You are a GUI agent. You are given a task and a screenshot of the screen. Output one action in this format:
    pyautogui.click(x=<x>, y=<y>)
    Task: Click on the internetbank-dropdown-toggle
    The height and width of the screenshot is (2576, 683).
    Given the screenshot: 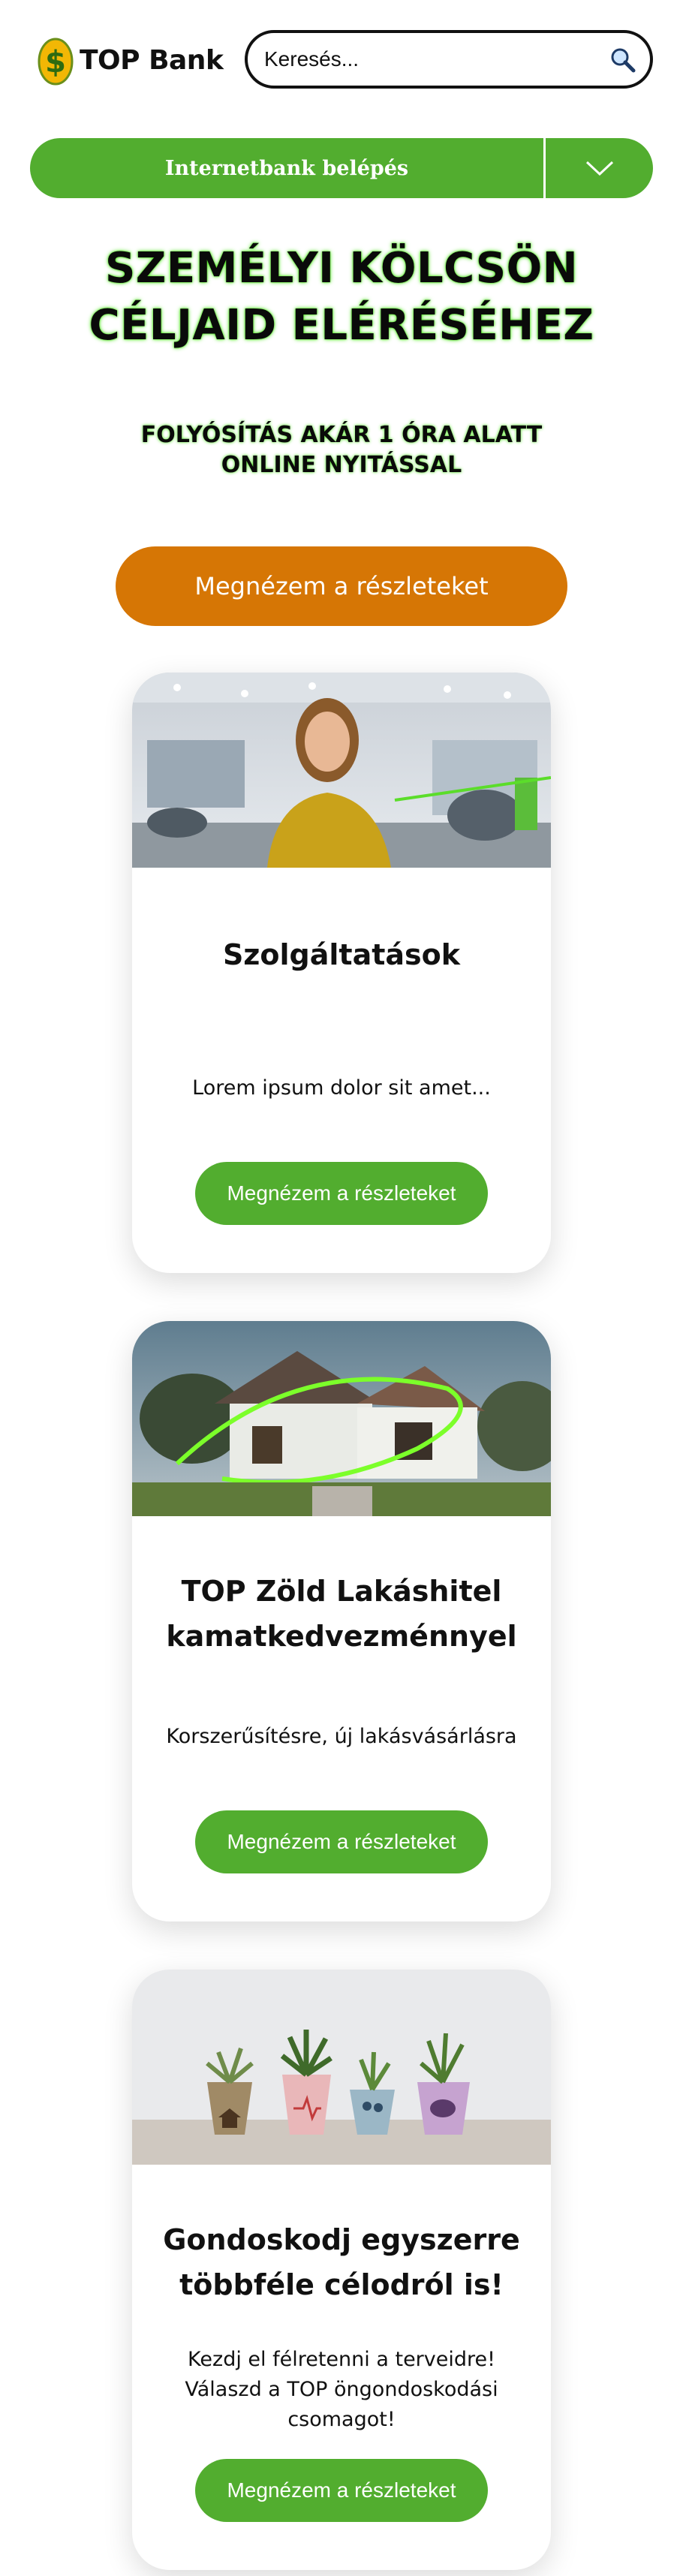 What is the action you would take?
    pyautogui.click(x=599, y=168)
    